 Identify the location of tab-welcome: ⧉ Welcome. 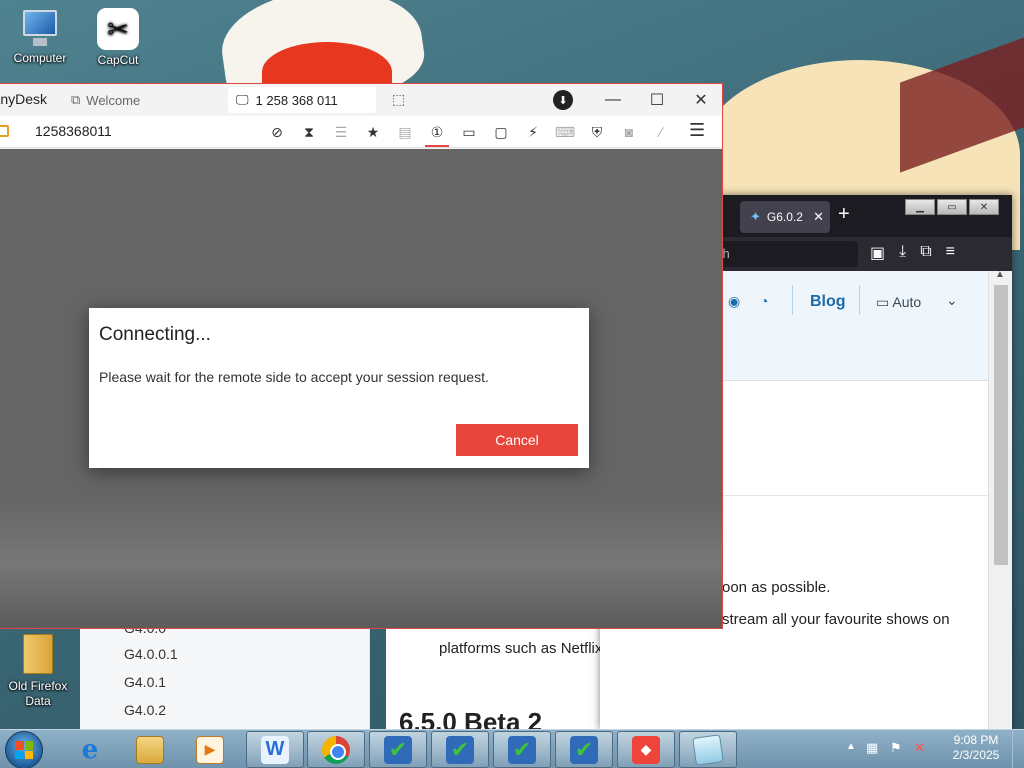
(140, 100).